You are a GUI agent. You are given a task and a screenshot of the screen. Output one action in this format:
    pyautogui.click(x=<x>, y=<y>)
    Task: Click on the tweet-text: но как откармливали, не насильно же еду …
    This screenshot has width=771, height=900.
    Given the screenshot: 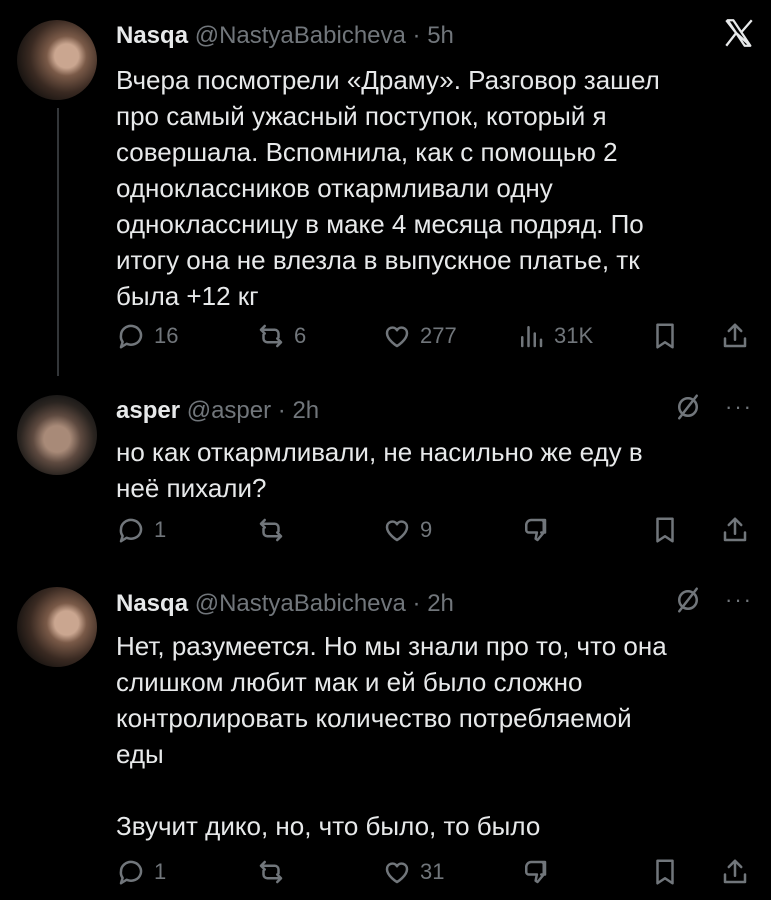 What is the action you would take?
    pyautogui.click(x=379, y=470)
    